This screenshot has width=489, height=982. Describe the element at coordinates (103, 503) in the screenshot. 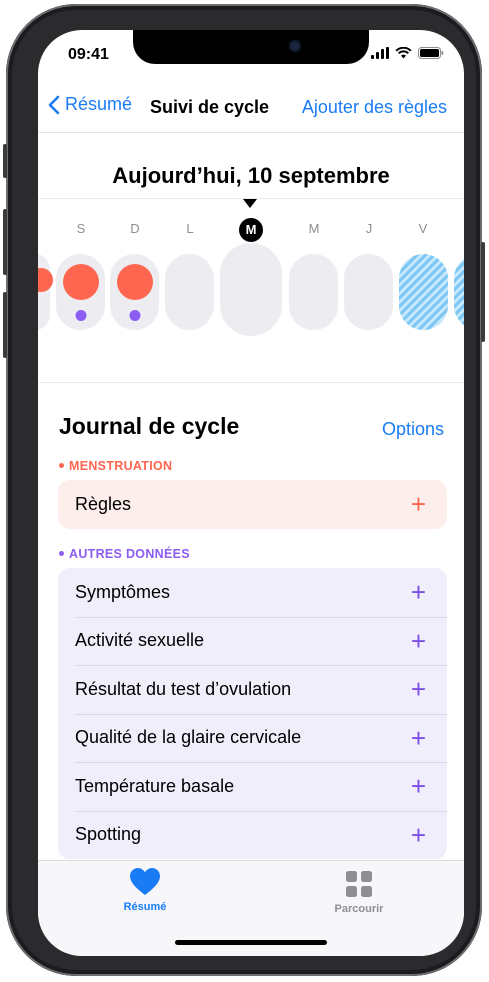

I see `list-item-label: Règles` at that location.